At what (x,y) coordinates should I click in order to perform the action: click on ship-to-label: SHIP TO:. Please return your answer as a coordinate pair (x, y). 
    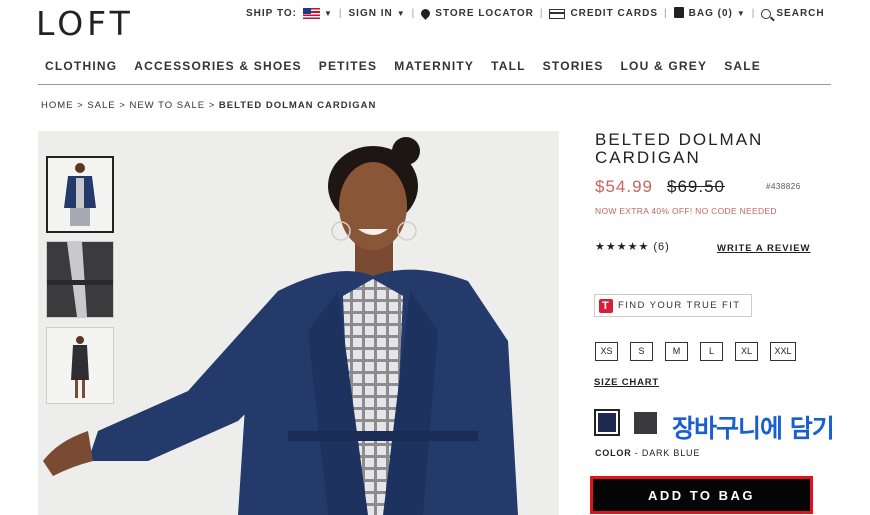
    Looking at the image, I should click on (271, 13).